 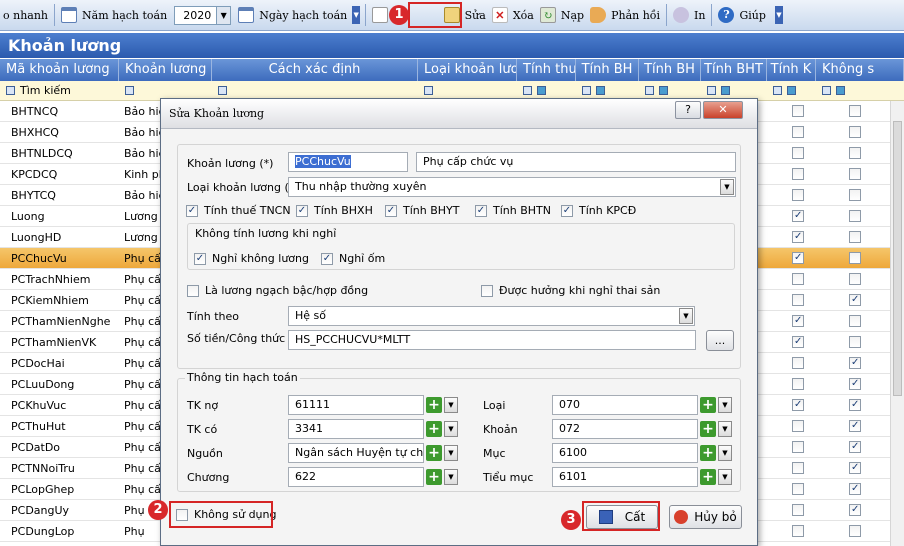 I want to click on col-header-bh1: Tính BH, so click(x=607, y=70).